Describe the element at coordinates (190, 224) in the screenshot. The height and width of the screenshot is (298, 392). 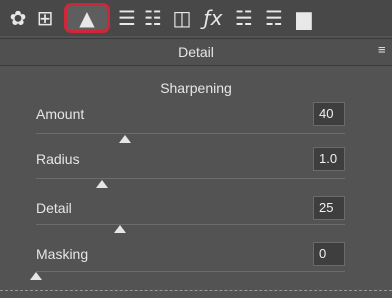
I see `detail-slider-track` at that location.